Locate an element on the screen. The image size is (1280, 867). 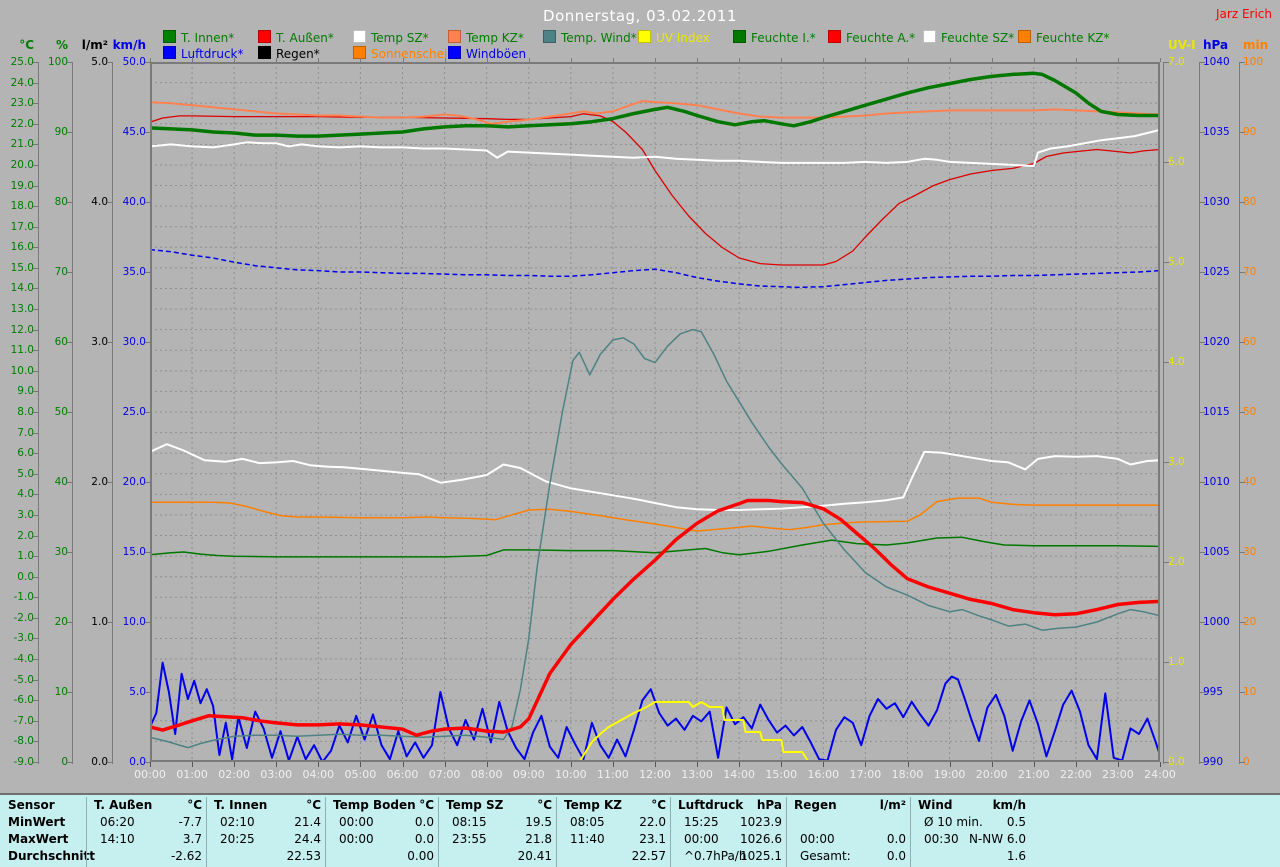
table-avg-value: 1025.1 is located at coordinates (761, 856).